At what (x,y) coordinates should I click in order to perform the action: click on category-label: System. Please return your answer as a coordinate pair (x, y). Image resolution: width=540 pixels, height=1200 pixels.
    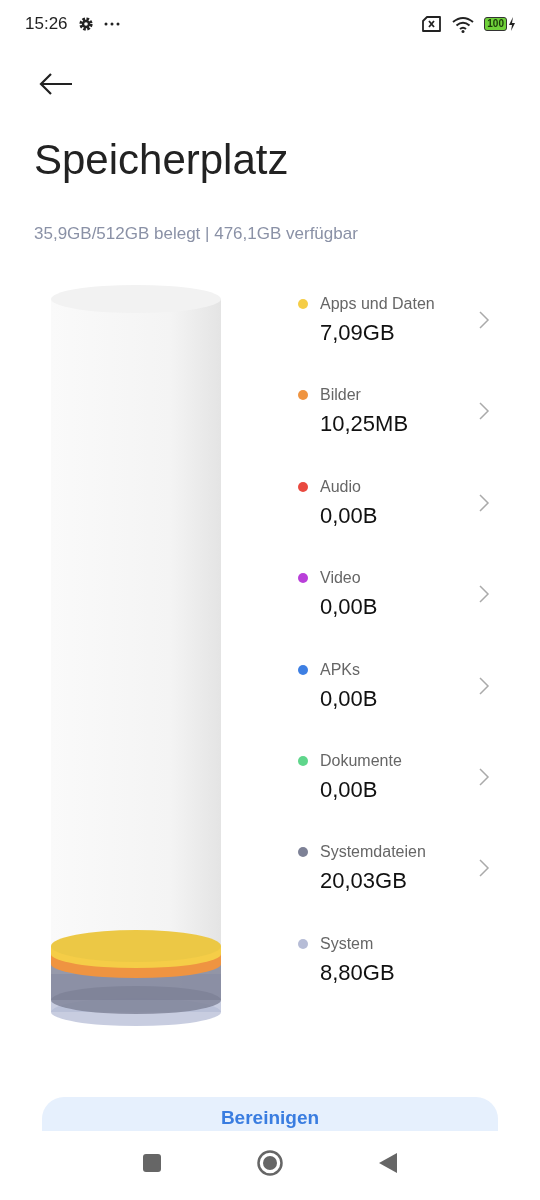
    Looking at the image, I should click on (347, 943).